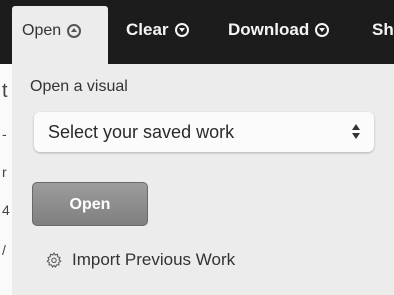 This screenshot has height=295, width=394. I want to click on edge-text: t, so click(5, 91).